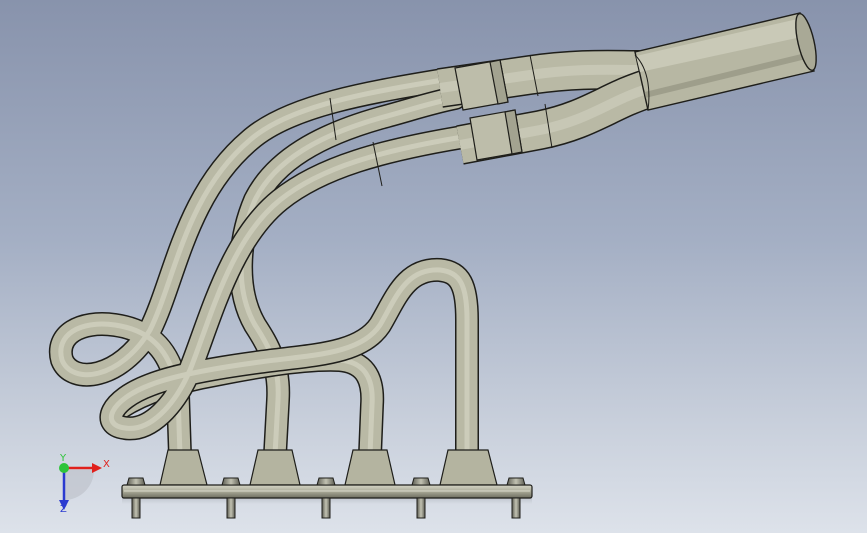 The image size is (867, 533). Describe the element at coordinates (63, 458) in the screenshot. I see `triad-y-label: Y` at that location.